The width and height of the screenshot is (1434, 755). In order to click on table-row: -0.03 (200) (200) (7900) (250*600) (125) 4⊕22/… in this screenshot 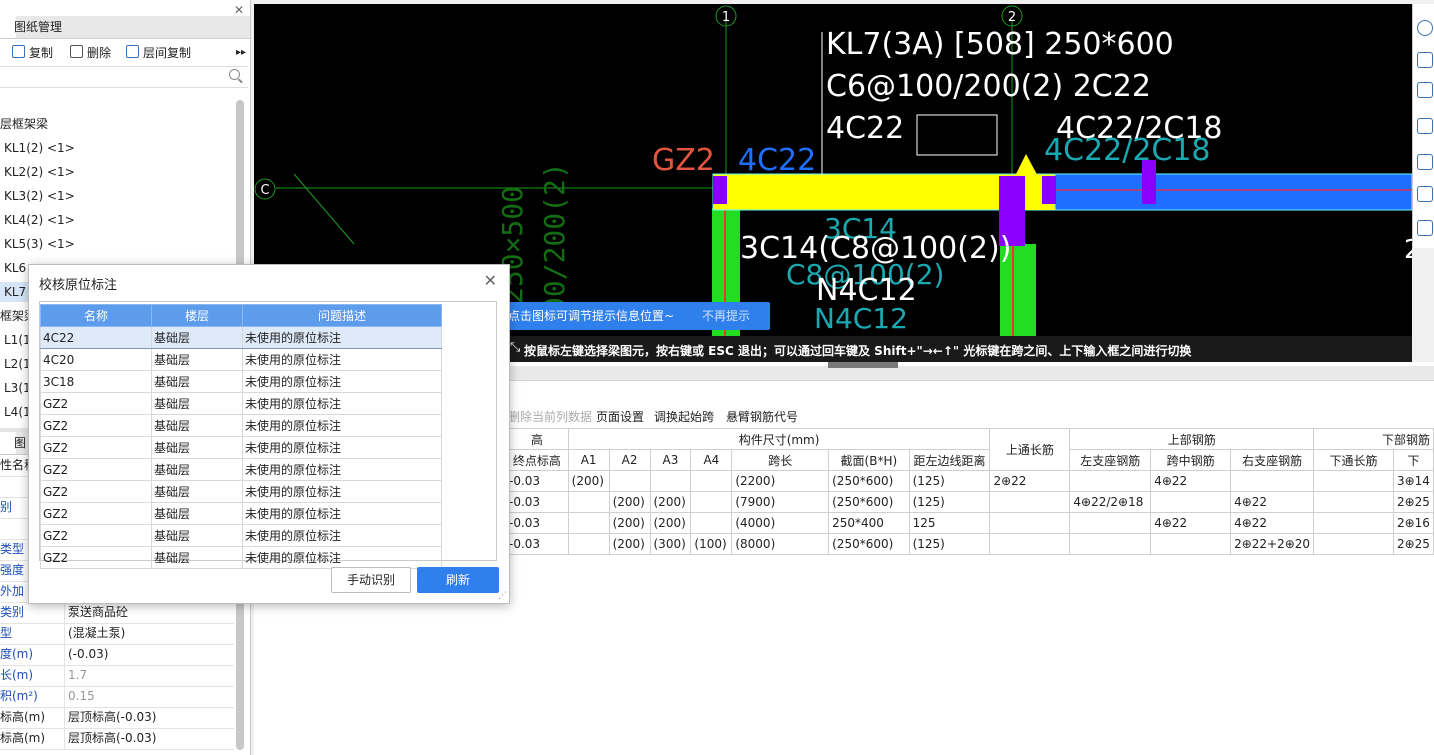, I will do `click(969, 502)`.